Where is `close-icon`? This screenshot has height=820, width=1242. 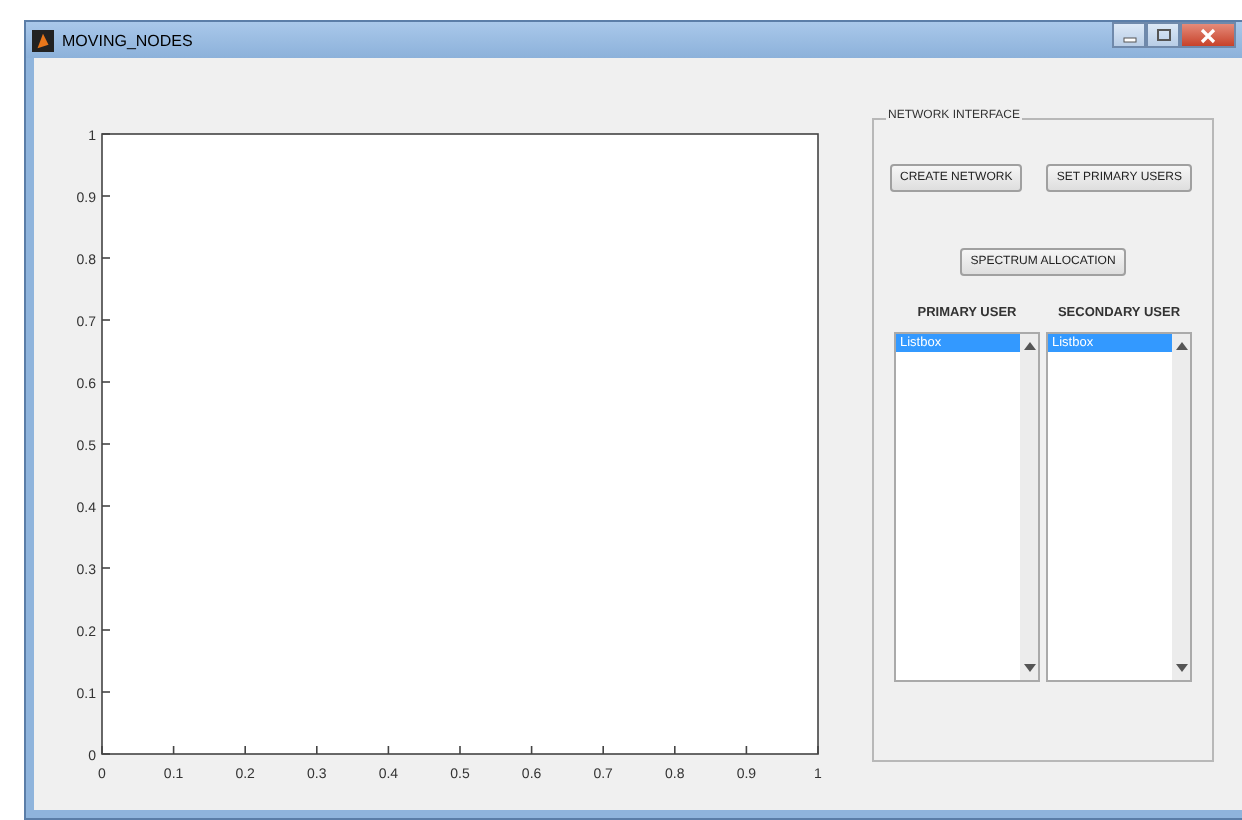 close-icon is located at coordinates (1208, 35).